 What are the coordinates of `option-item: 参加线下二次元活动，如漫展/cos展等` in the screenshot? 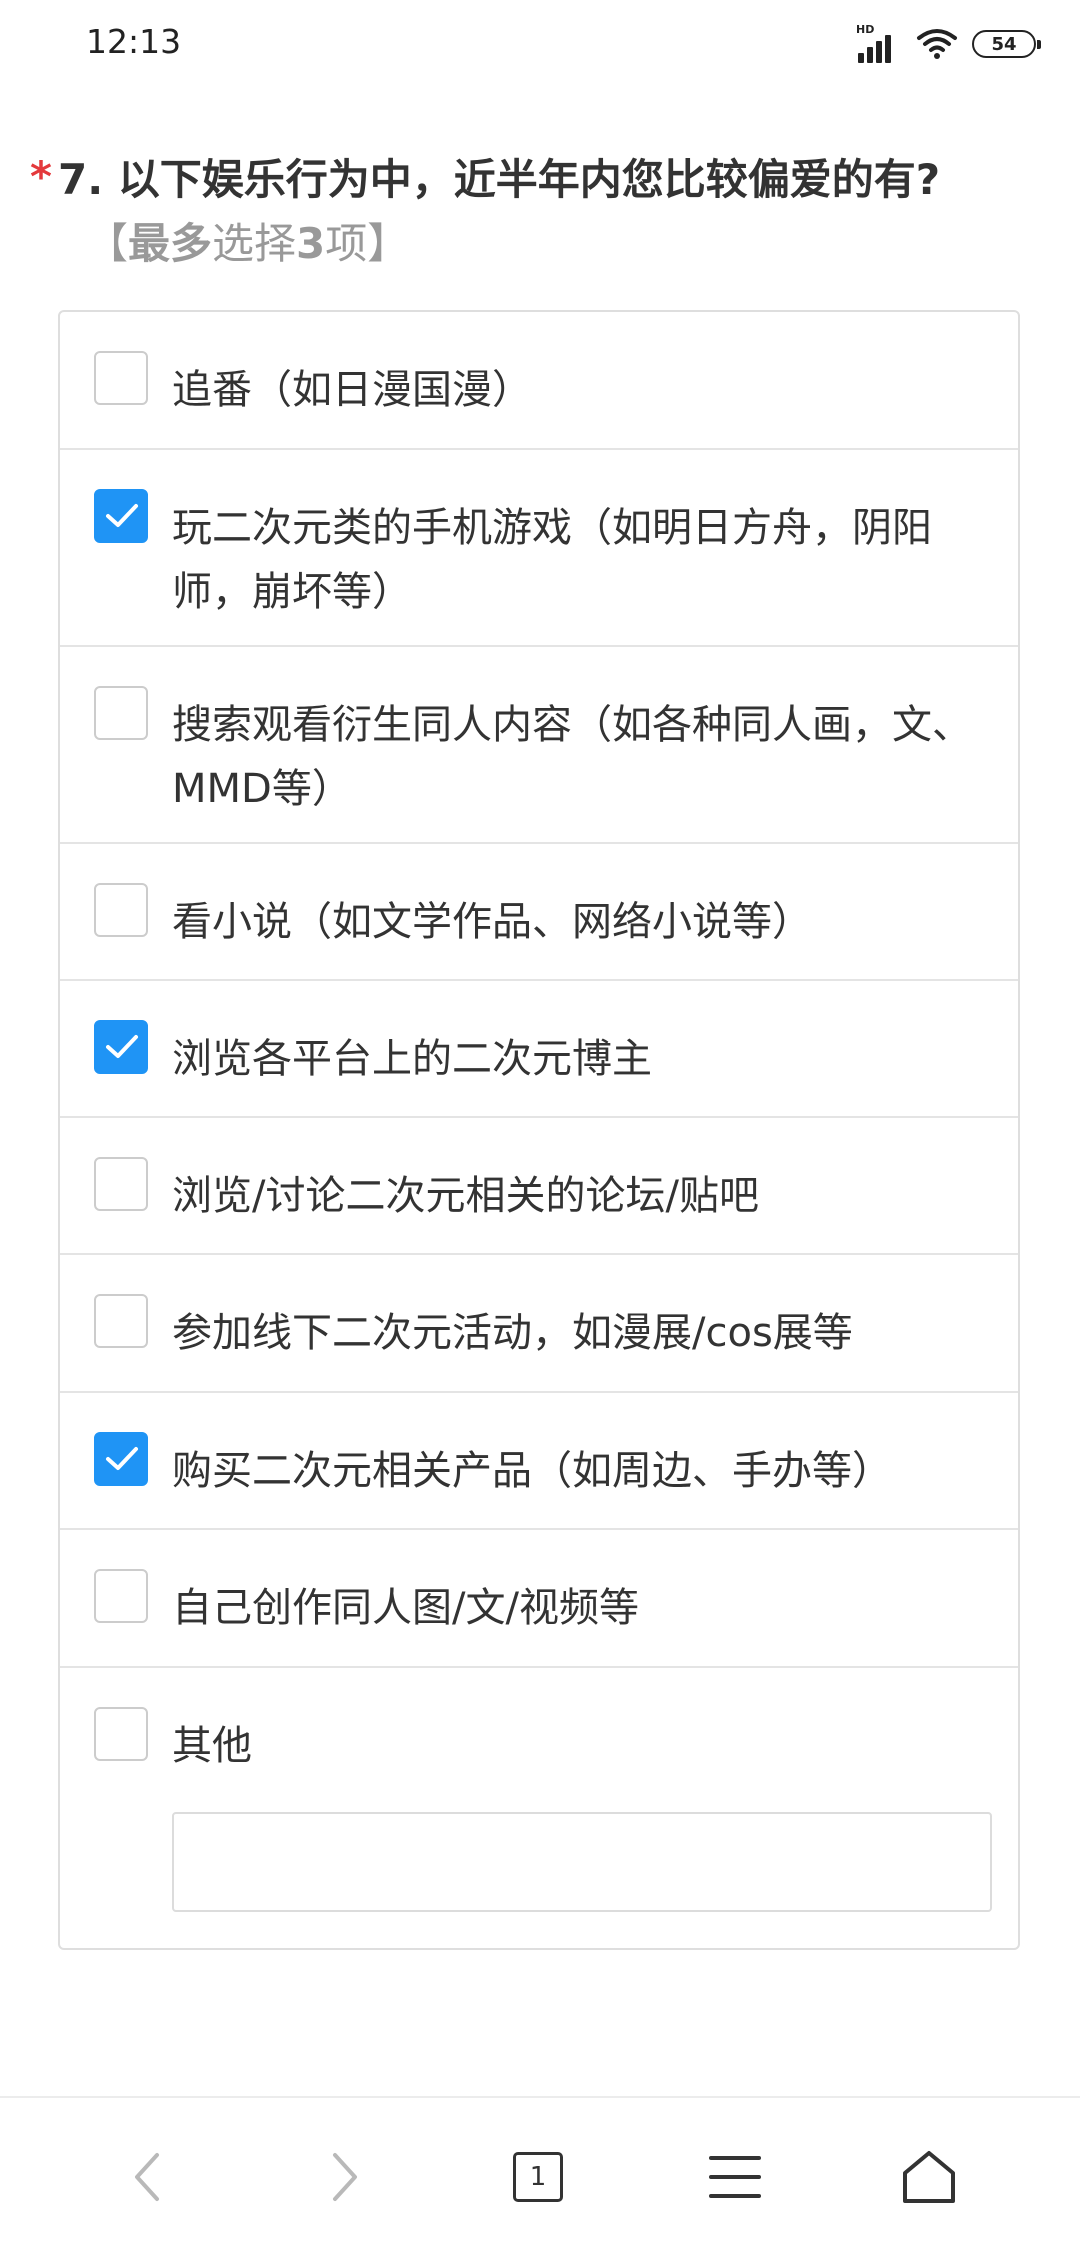 It's located at (539, 1324).